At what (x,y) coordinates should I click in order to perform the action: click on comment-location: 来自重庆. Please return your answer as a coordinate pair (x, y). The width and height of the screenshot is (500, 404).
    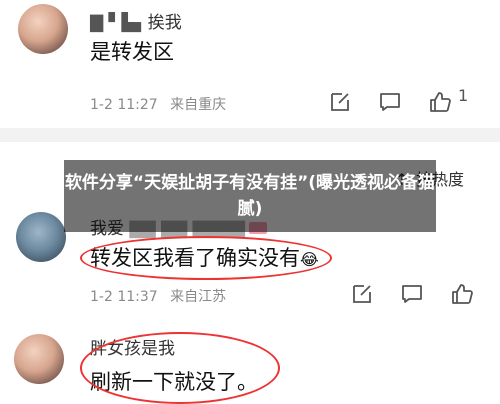
    Looking at the image, I should click on (198, 105).